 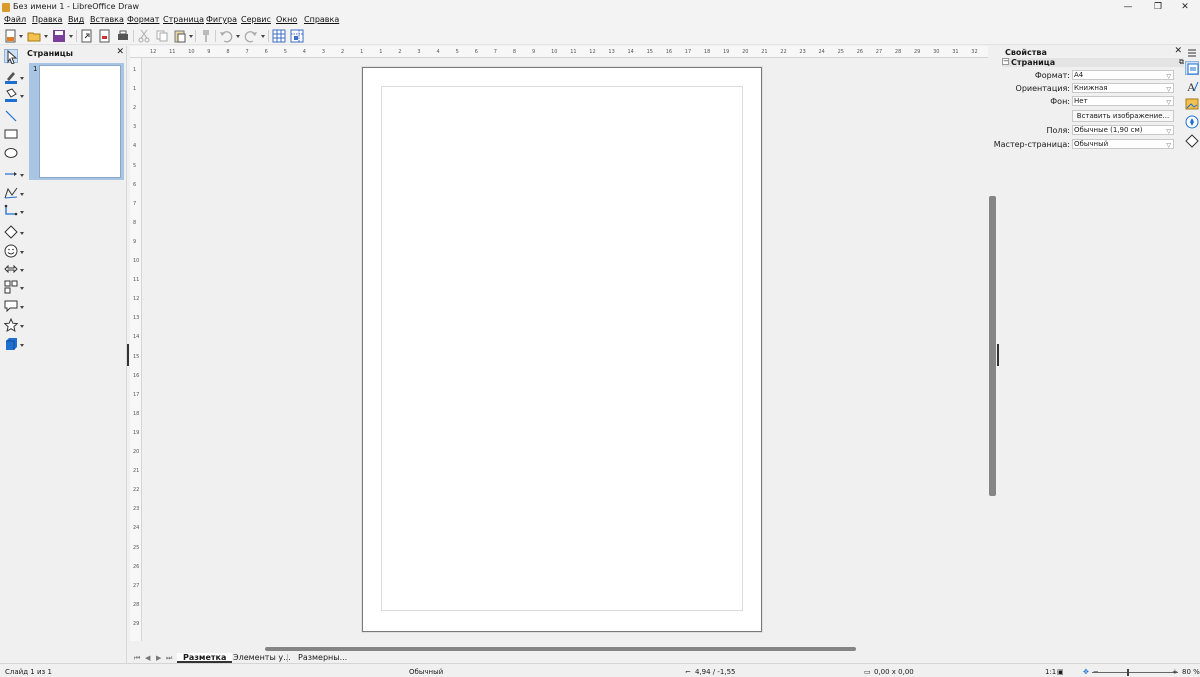 I want to click on prev-tab-icon: ◀, so click(x=147, y=658).